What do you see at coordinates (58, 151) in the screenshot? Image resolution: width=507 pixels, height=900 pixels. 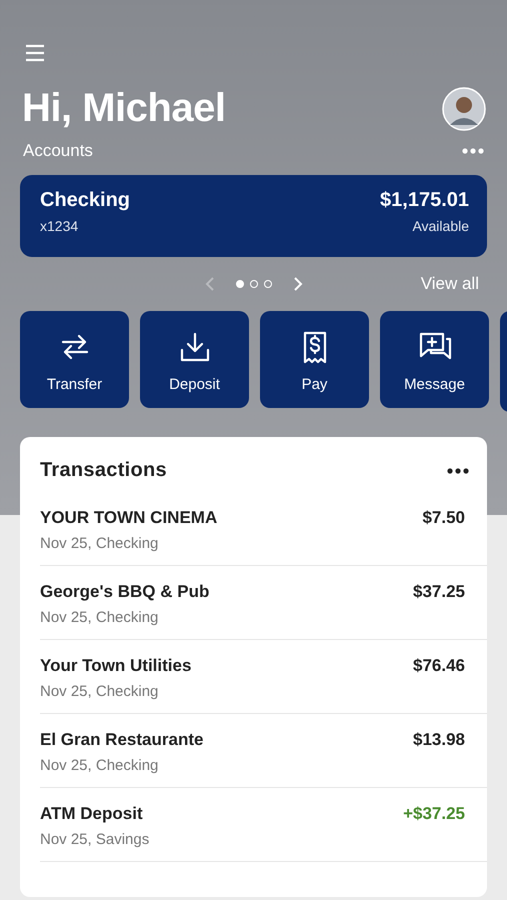 I see `section-title: Accounts` at bounding box center [58, 151].